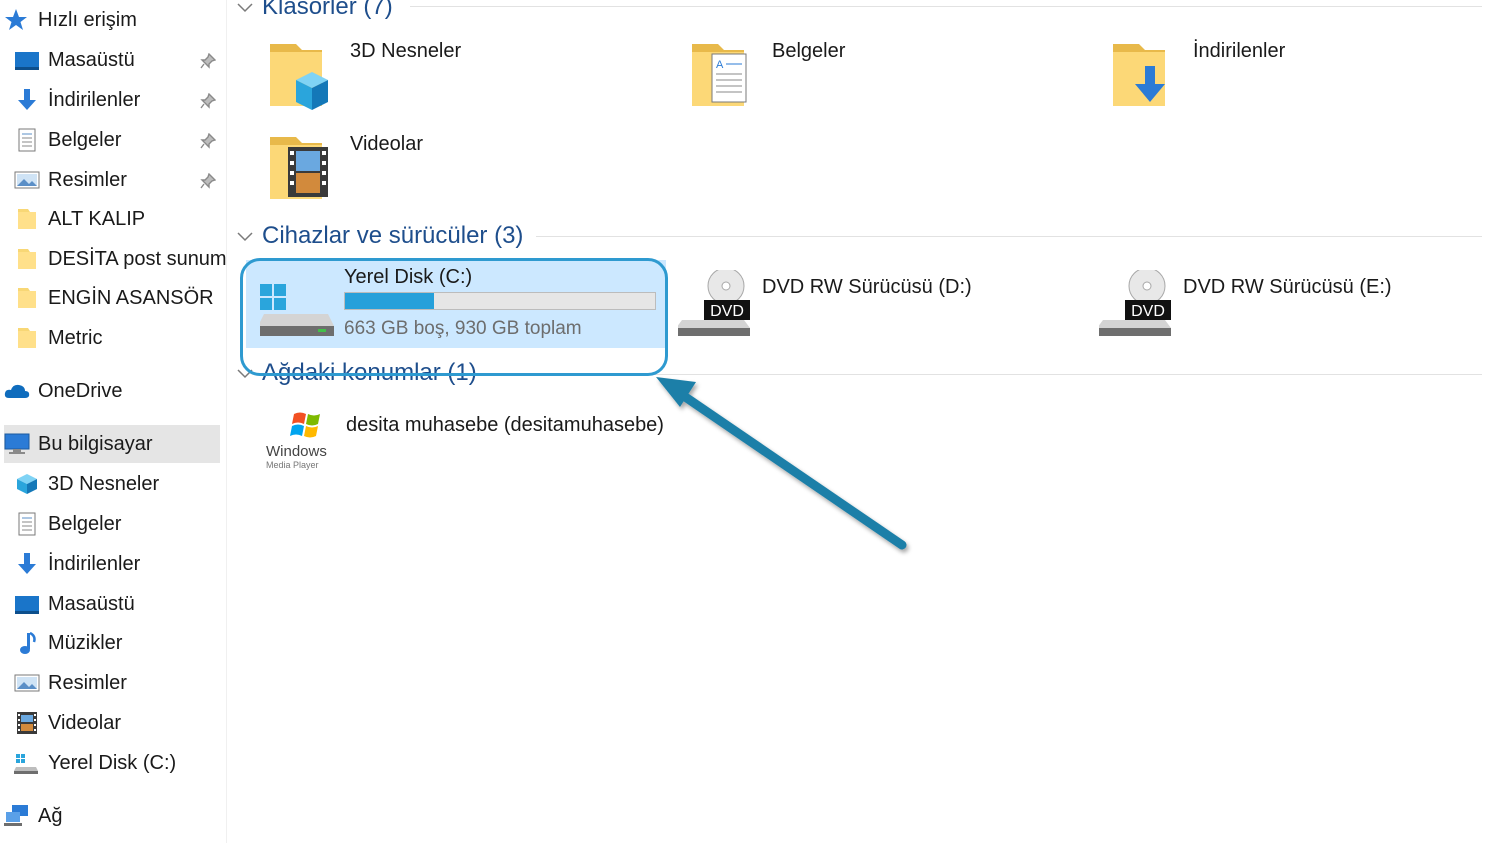 This screenshot has height=843, width=1492. What do you see at coordinates (85, 642) in the screenshot?
I see `nav-item-label: Müzikler` at bounding box center [85, 642].